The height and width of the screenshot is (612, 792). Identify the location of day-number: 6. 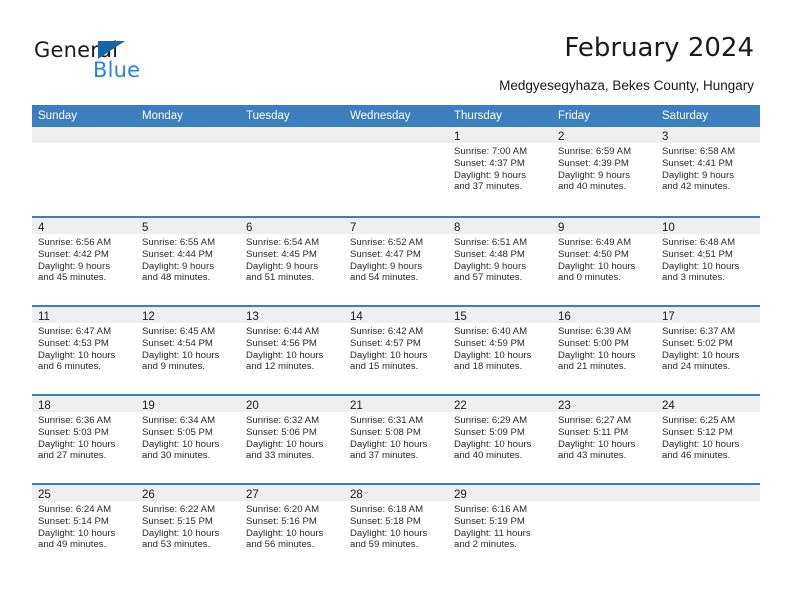
(249, 228).